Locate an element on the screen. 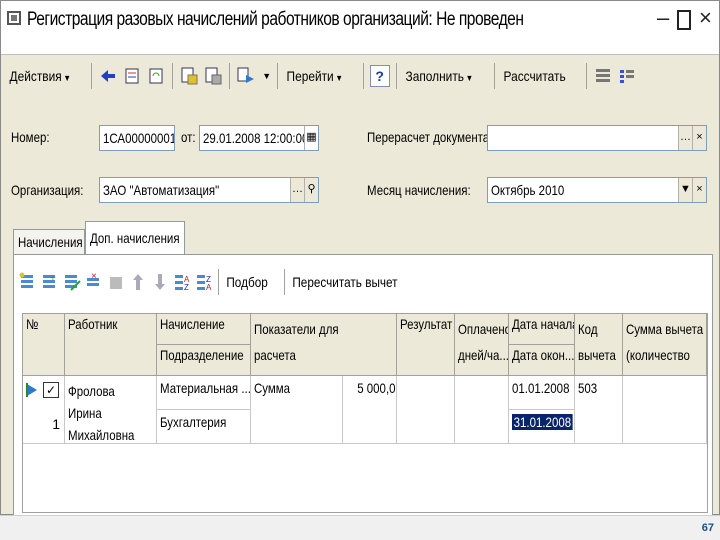 This screenshot has width=720, height=540. current-row-arrow-icon is located at coordinates (32, 391).